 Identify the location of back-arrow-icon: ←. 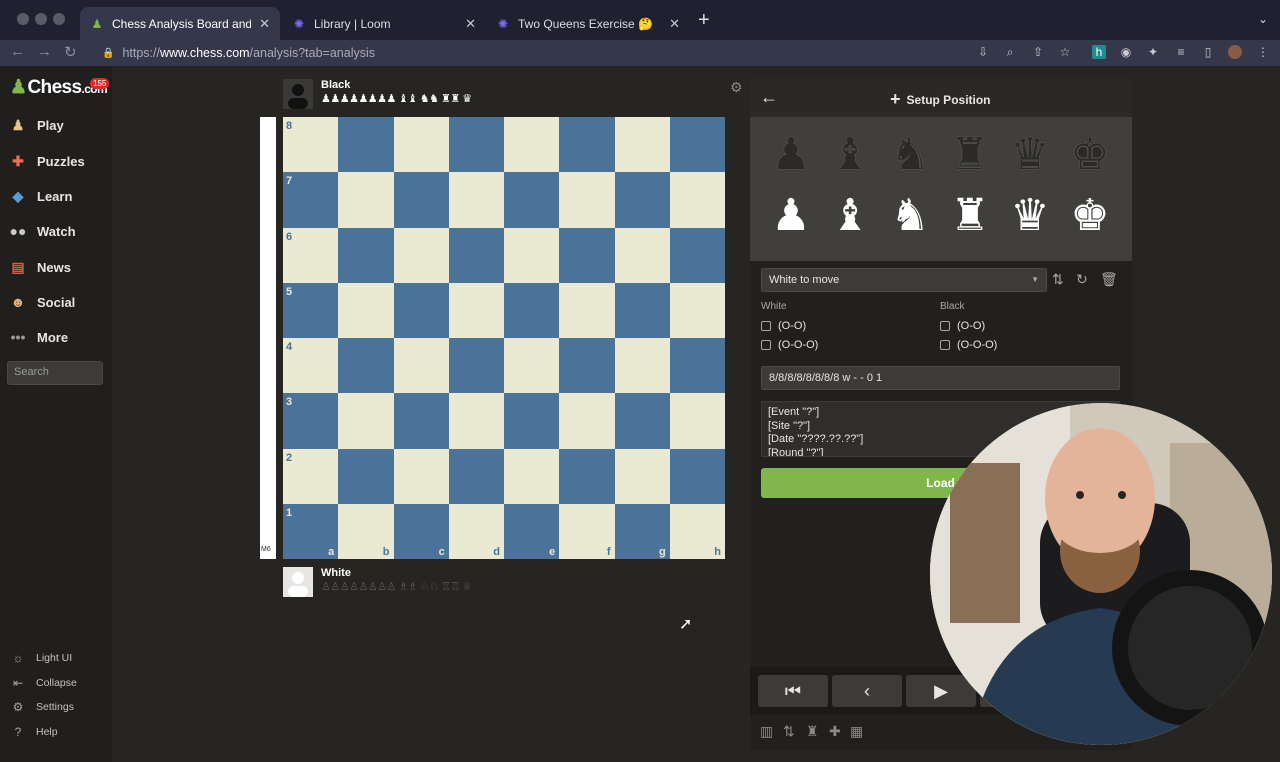
(17, 51).